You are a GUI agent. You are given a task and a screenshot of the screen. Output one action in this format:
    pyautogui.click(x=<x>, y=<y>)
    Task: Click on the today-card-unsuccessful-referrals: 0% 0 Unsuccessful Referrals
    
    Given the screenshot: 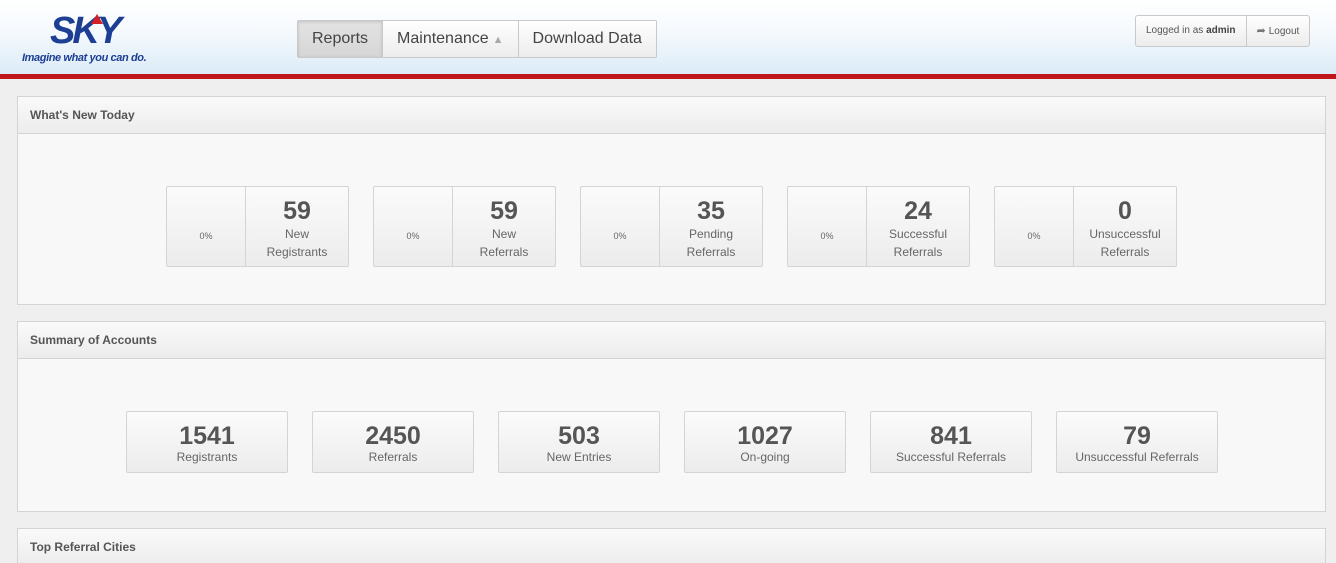 What is the action you would take?
    pyautogui.click(x=1085, y=226)
    